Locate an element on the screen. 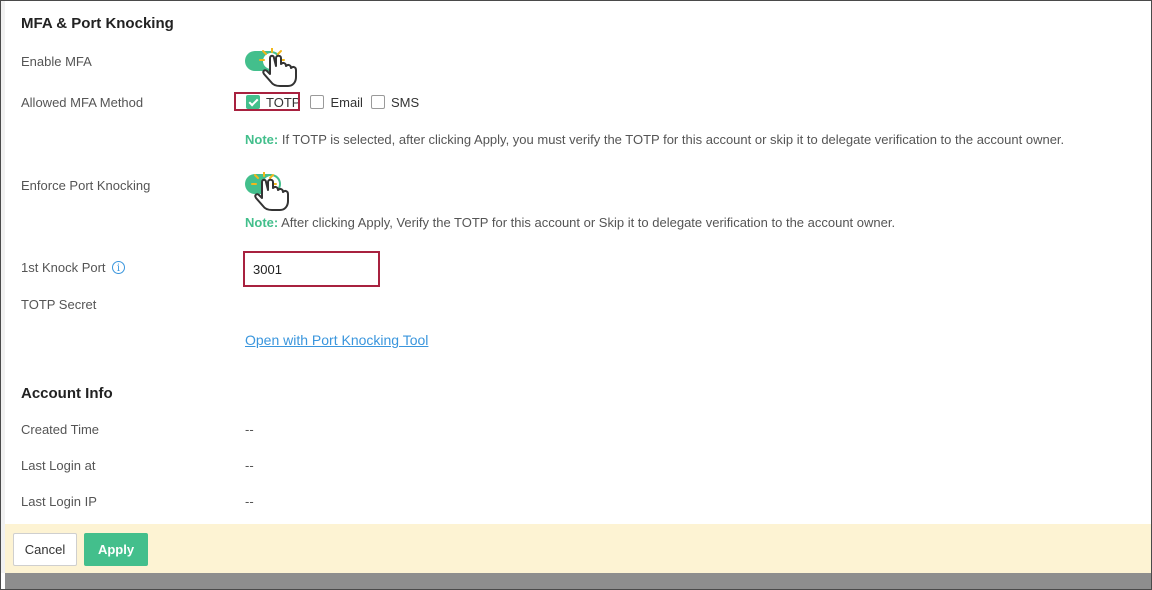 The width and height of the screenshot is (1152, 590). mfa-method-sms: SMS is located at coordinates (395, 102).